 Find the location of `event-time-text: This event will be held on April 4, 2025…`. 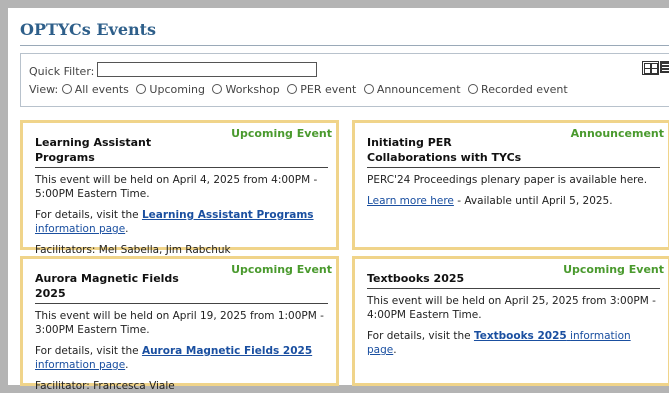

event-time-text: This event will be held on April 4, 2025… is located at coordinates (176, 187).